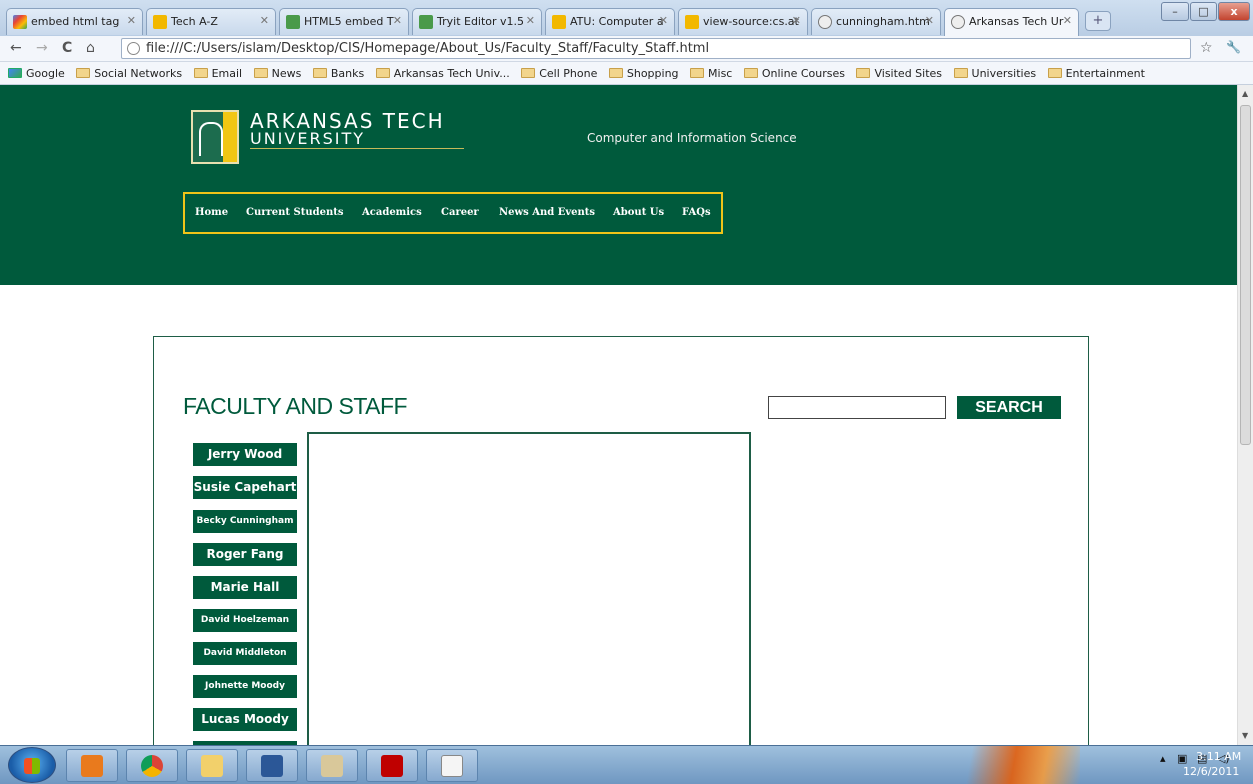 This screenshot has width=1253, height=784. What do you see at coordinates (1096, 73) in the screenshot?
I see `bookmark-folder: Entertainment` at bounding box center [1096, 73].